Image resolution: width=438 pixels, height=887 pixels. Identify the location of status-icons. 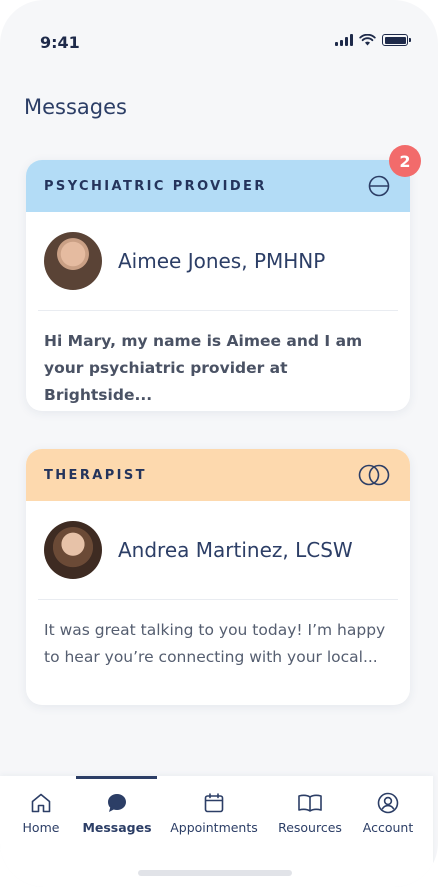
(373, 40).